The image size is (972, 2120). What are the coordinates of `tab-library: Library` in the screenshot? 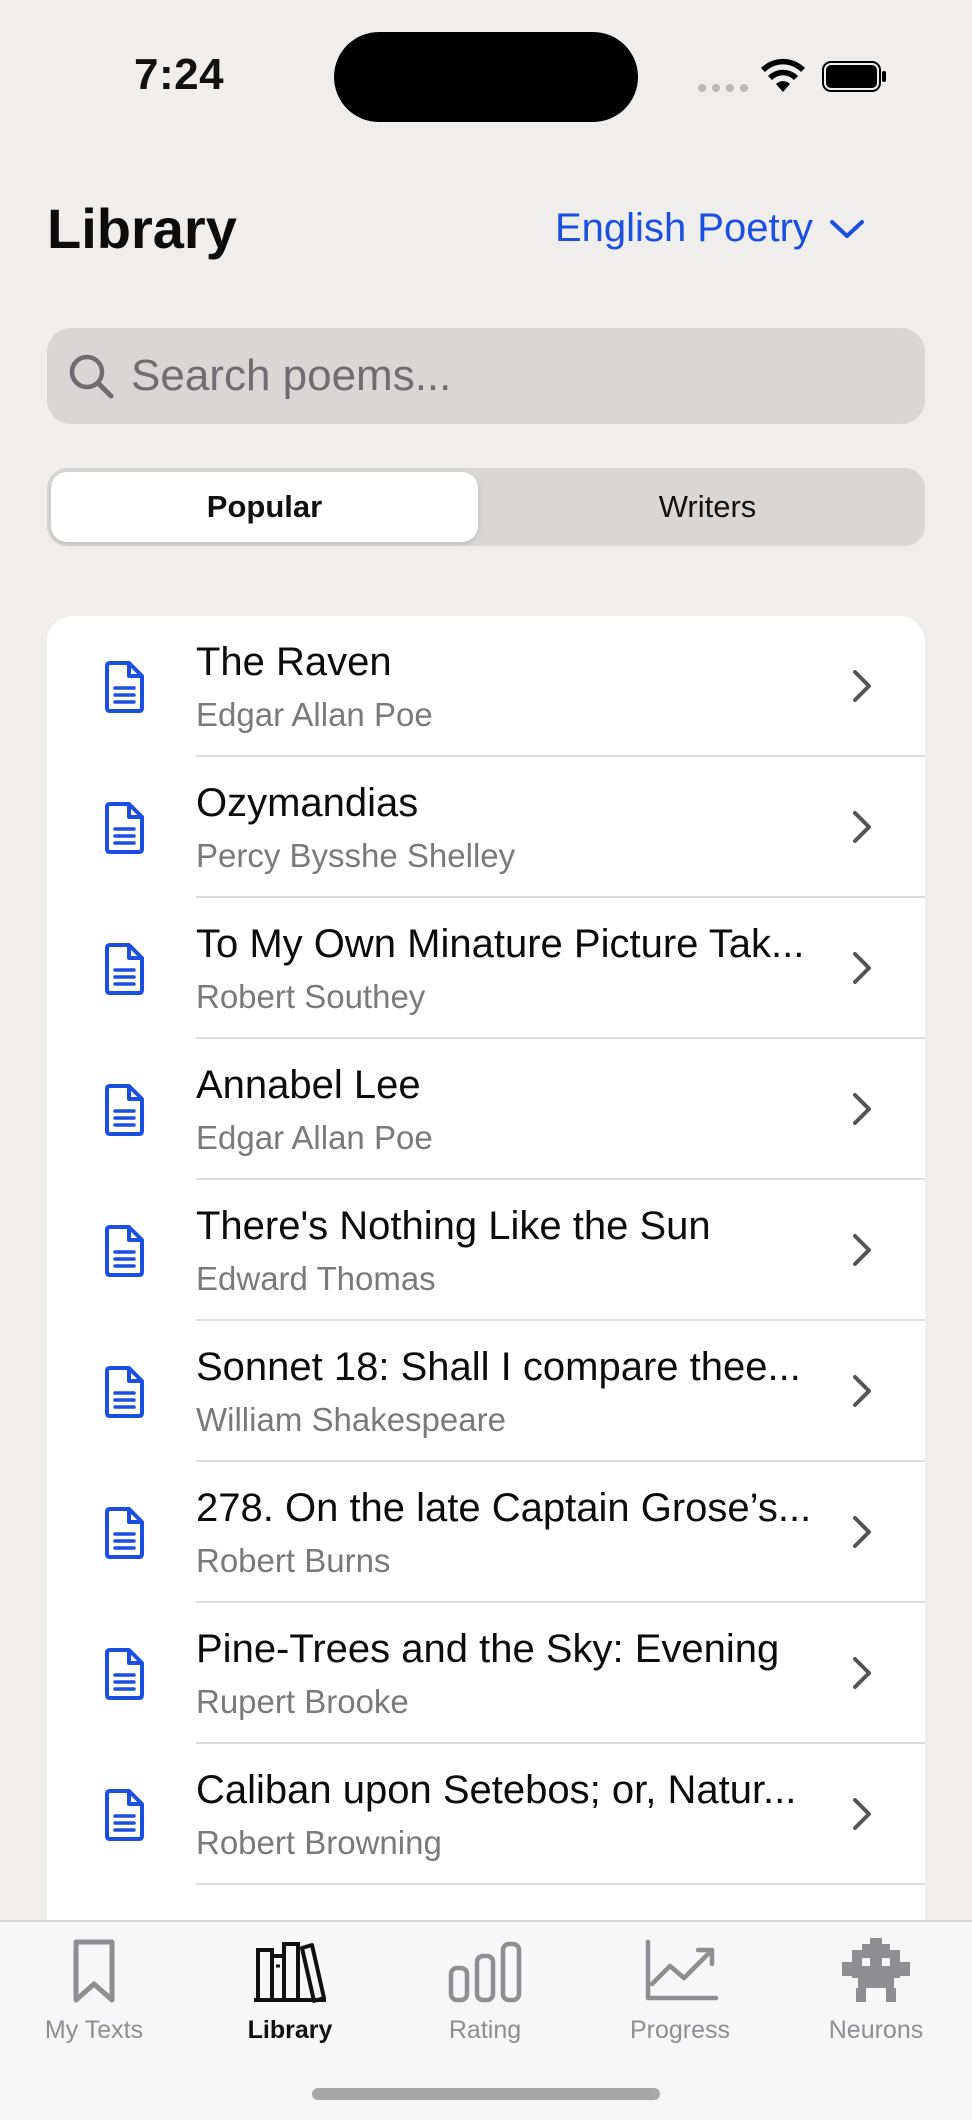 It's located at (290, 1996).